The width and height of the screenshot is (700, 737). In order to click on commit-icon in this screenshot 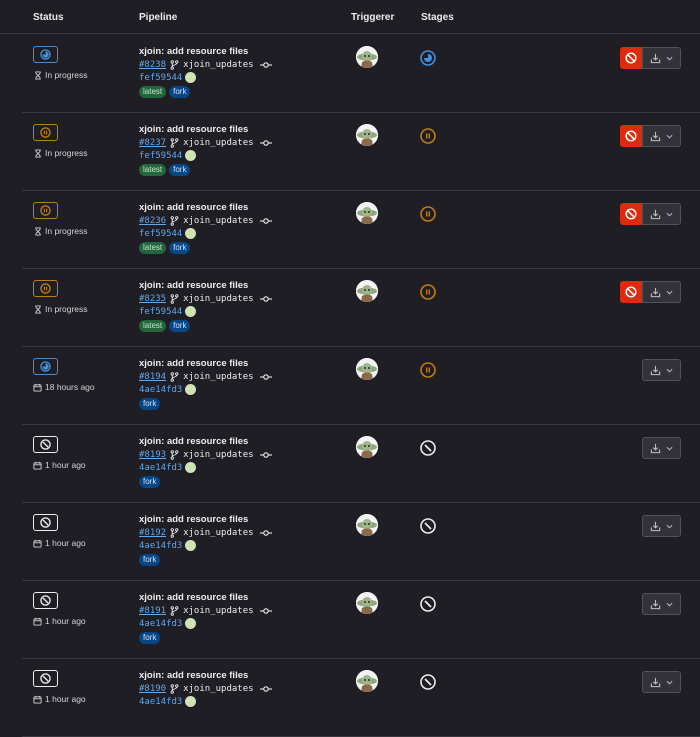, I will do `click(265, 377)`.